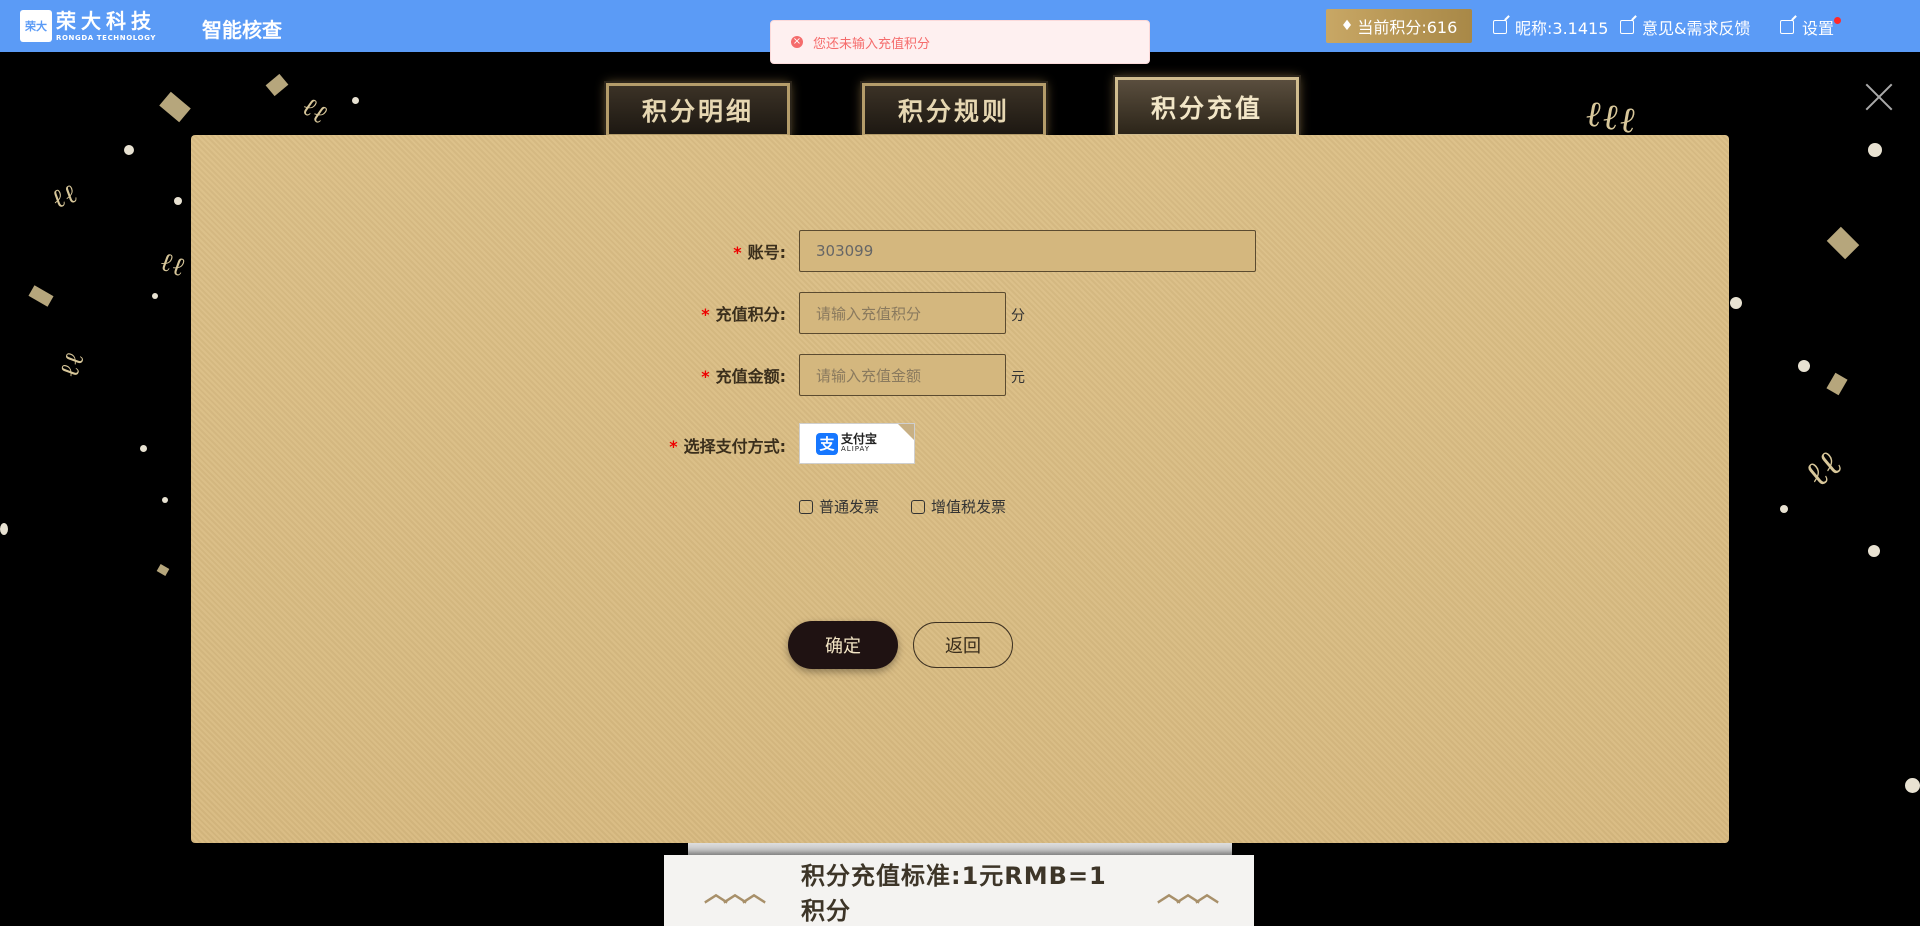 The image size is (1920, 926). What do you see at coordinates (106, 20) in the screenshot?
I see `logo-text: 荣大科技` at bounding box center [106, 20].